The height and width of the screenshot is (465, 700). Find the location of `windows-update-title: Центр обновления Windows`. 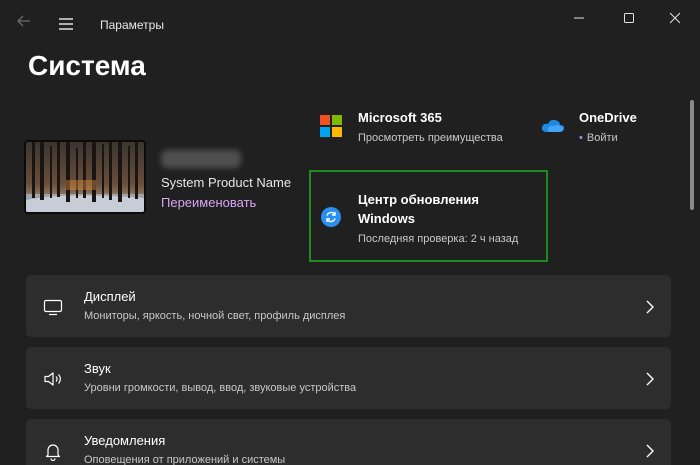

windows-update-title: Центр обновления Windows is located at coordinates (418, 209).